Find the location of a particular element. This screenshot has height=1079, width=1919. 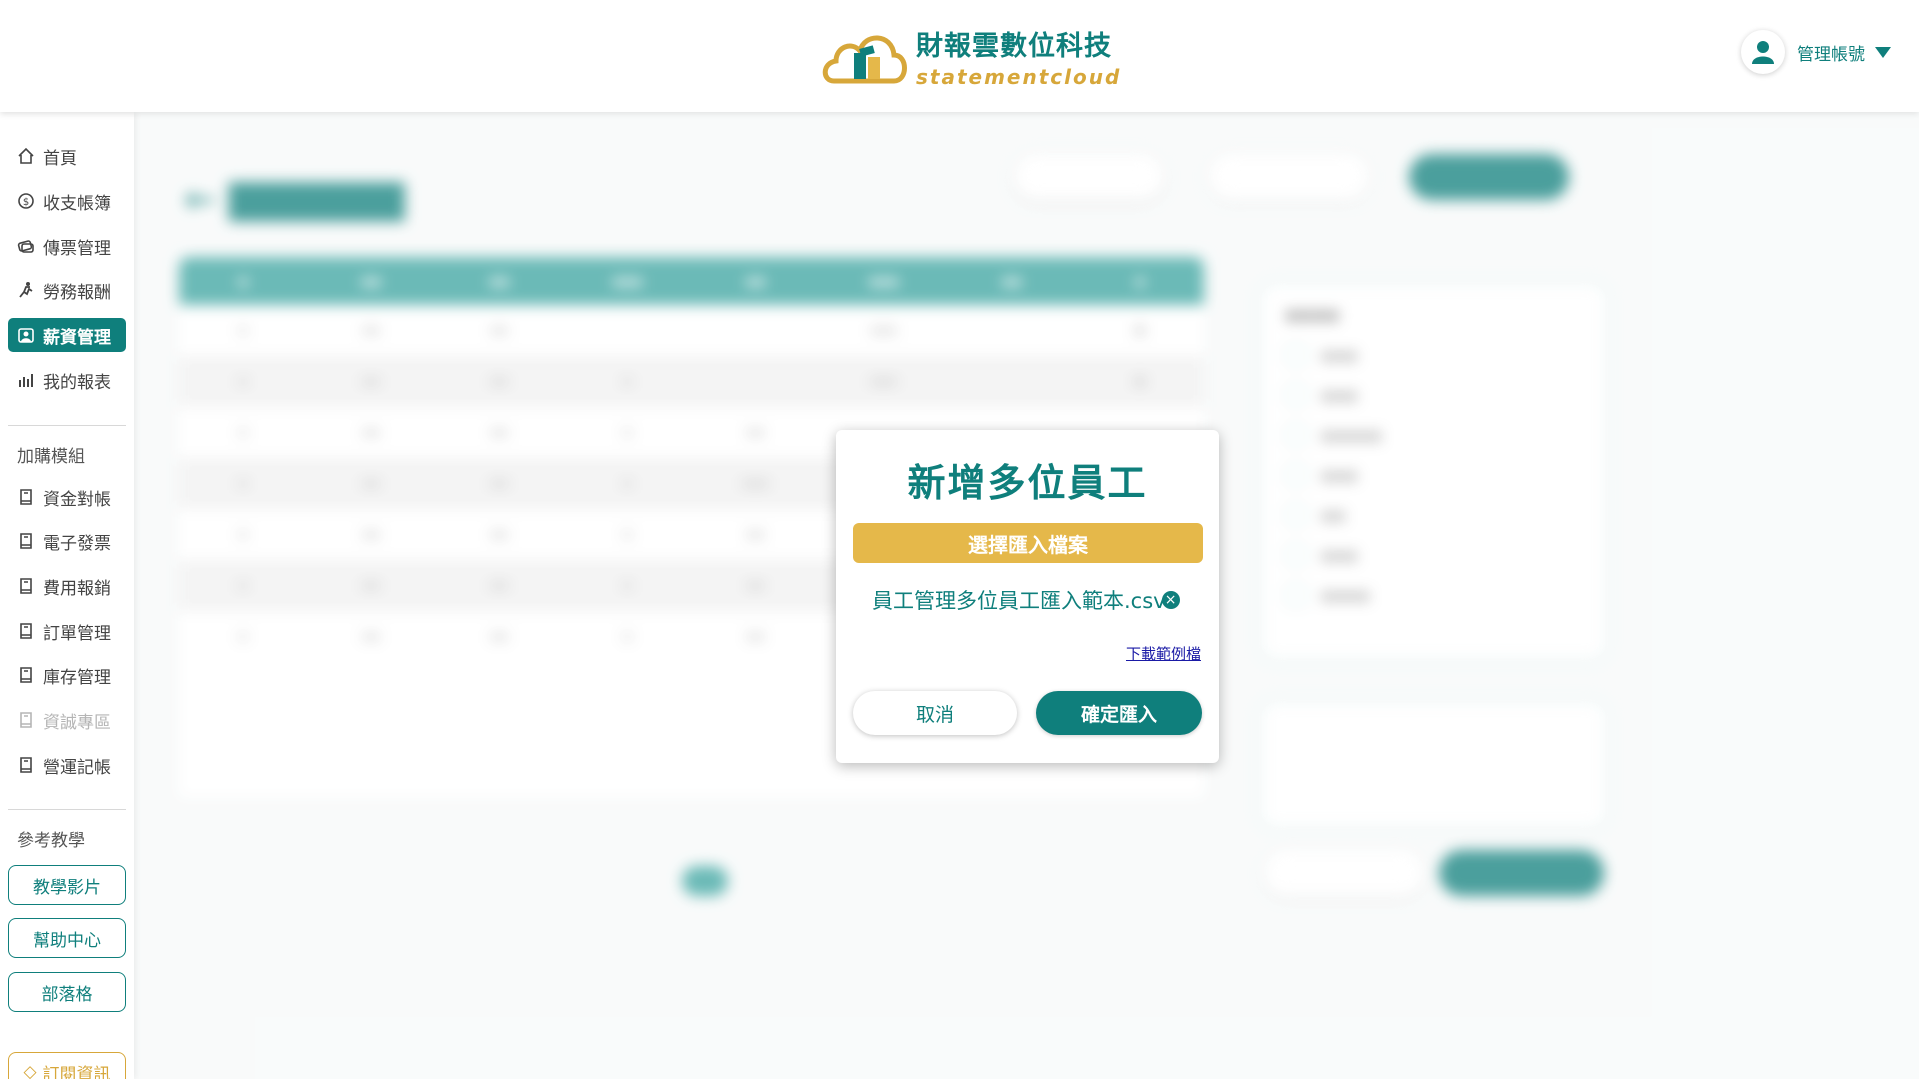

reference-section-label: 參考教學 is located at coordinates (51, 841).